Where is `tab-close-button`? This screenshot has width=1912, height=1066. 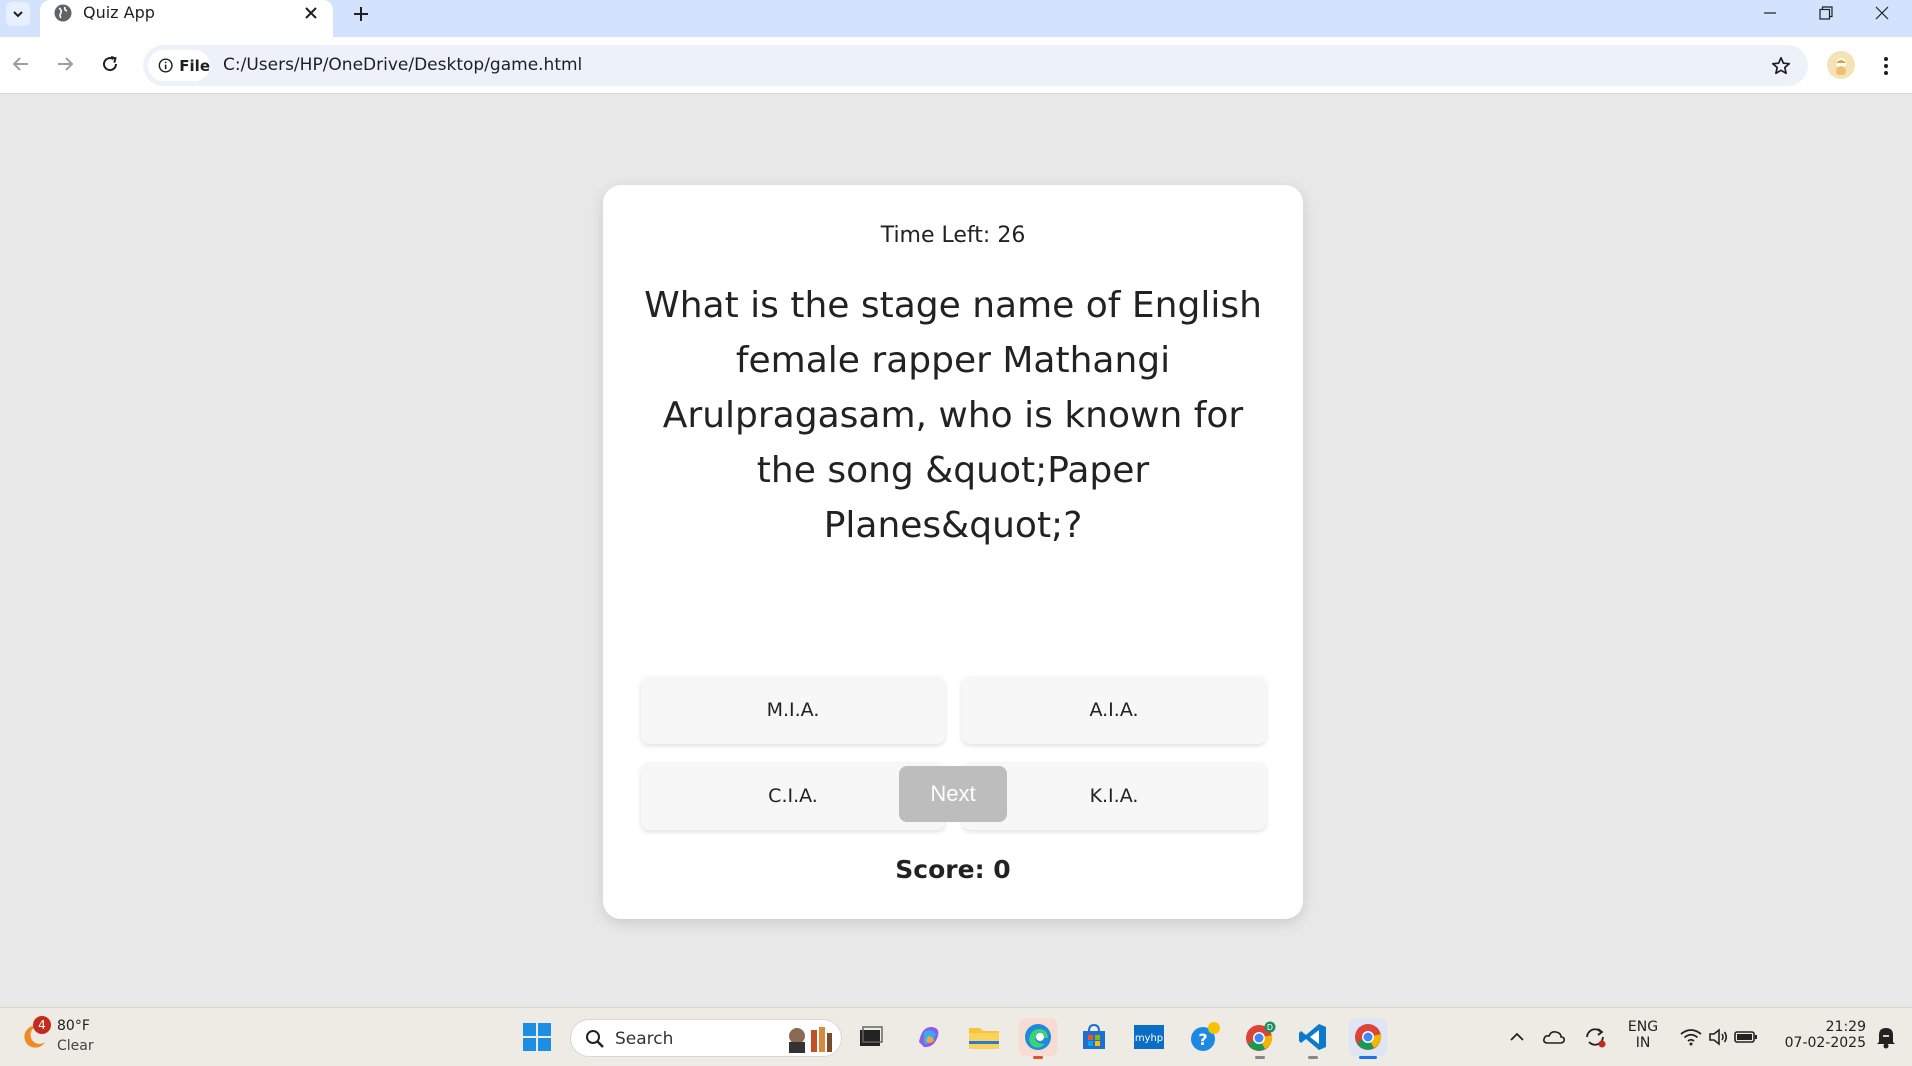 tab-close-button is located at coordinates (311, 13).